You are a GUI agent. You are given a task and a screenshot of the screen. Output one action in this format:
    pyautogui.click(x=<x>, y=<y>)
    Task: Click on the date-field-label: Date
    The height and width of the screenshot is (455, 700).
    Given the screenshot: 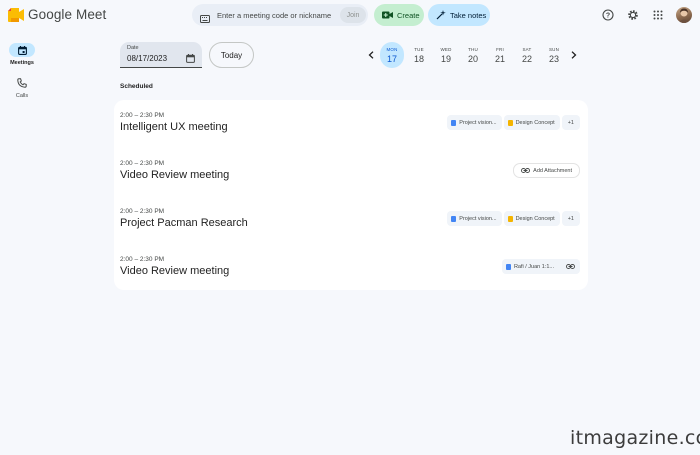 What is the action you would take?
    pyautogui.click(x=133, y=48)
    